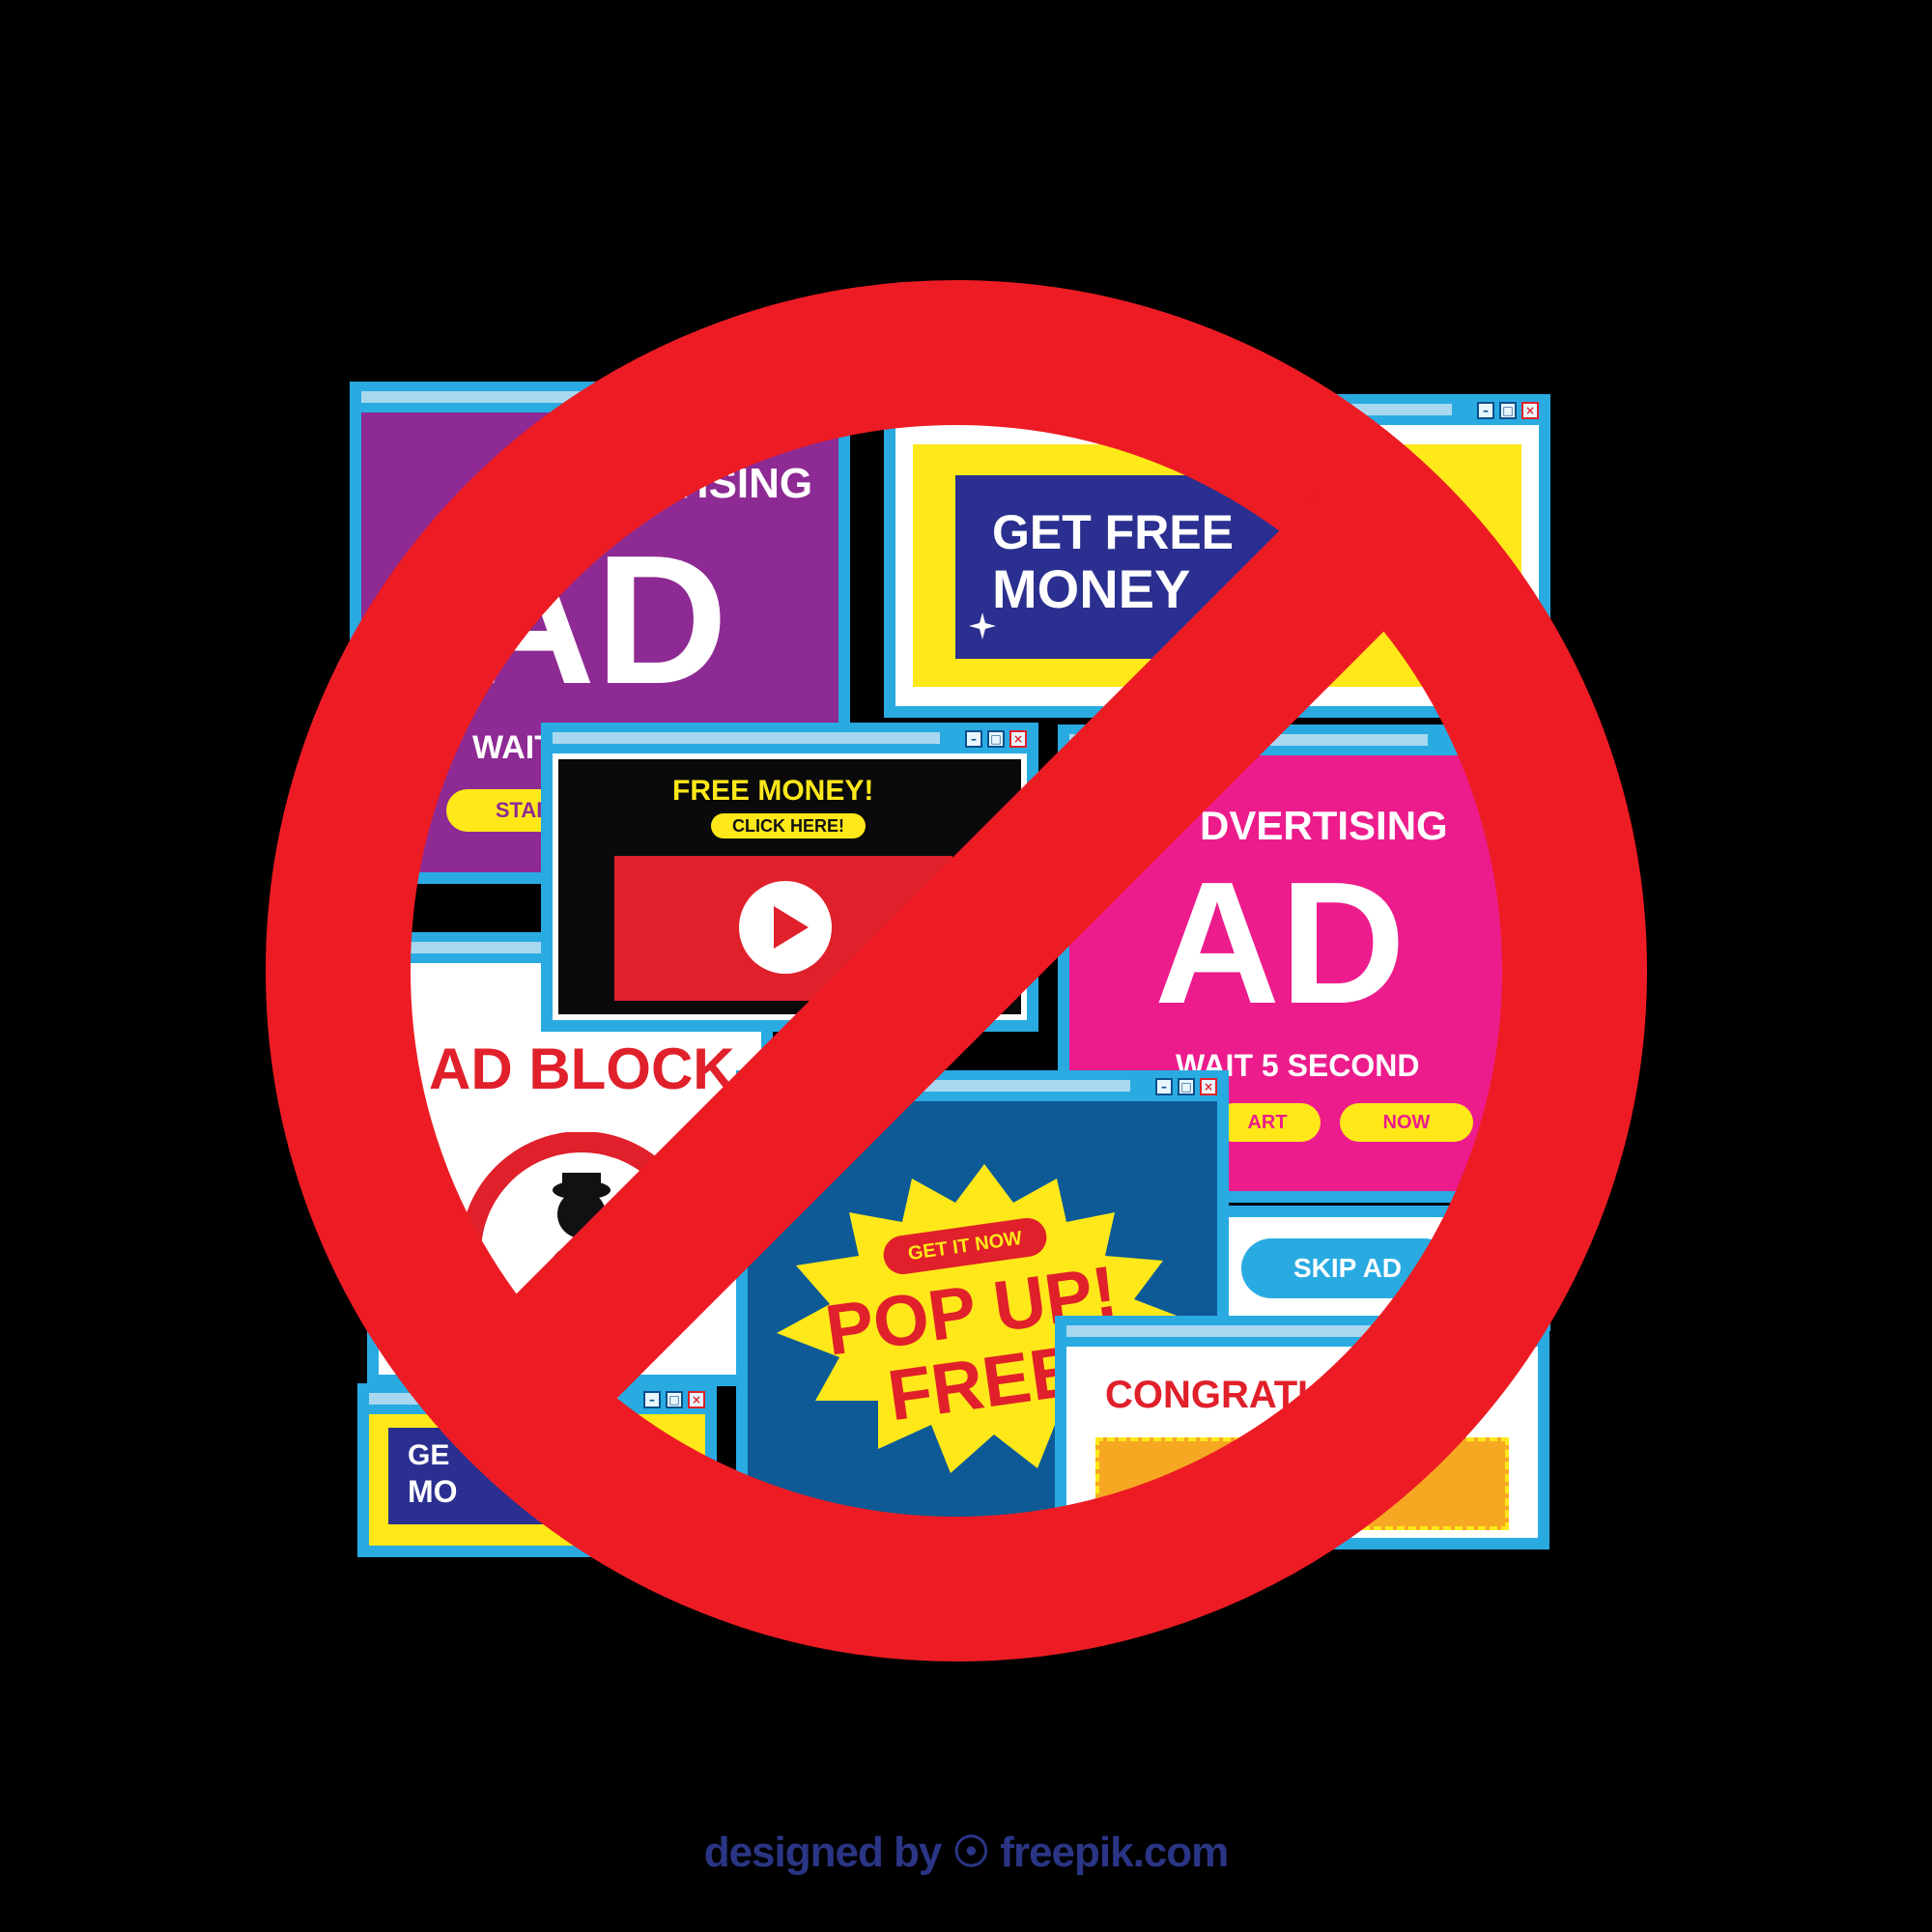 The width and height of the screenshot is (1932, 1932). I want to click on congrats-window: CONGRATU, so click(1302, 1432).